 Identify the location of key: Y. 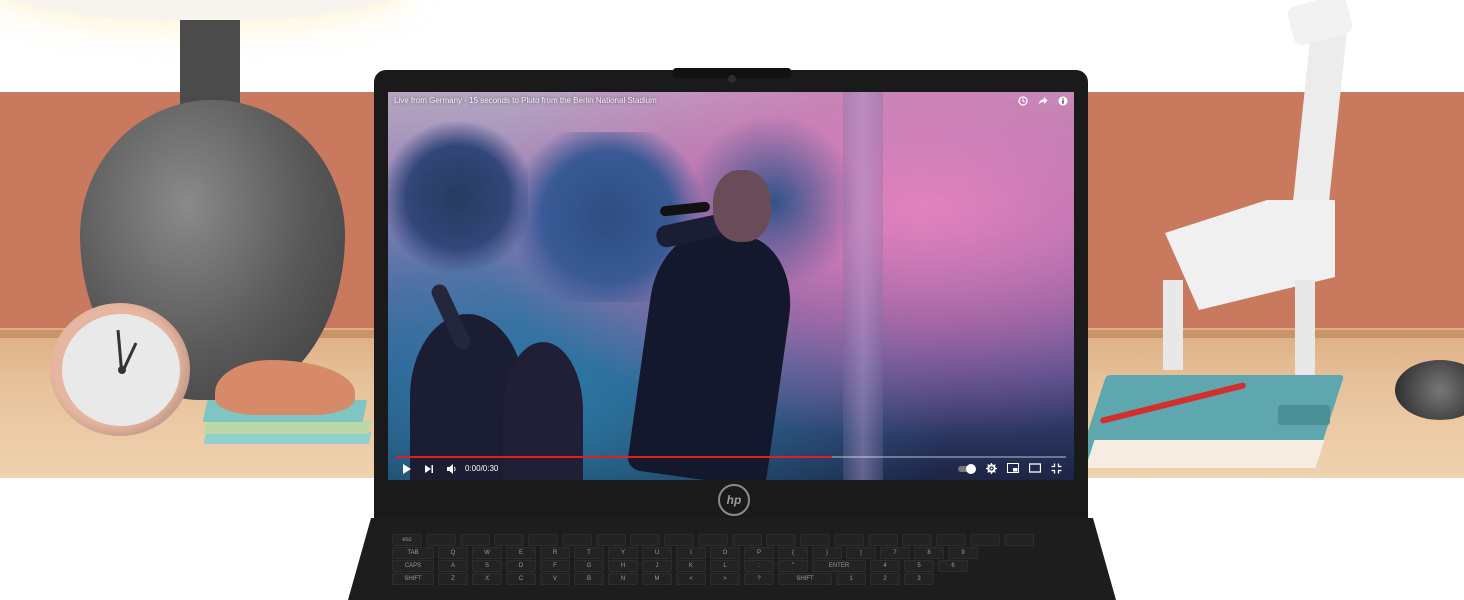
(623, 553).